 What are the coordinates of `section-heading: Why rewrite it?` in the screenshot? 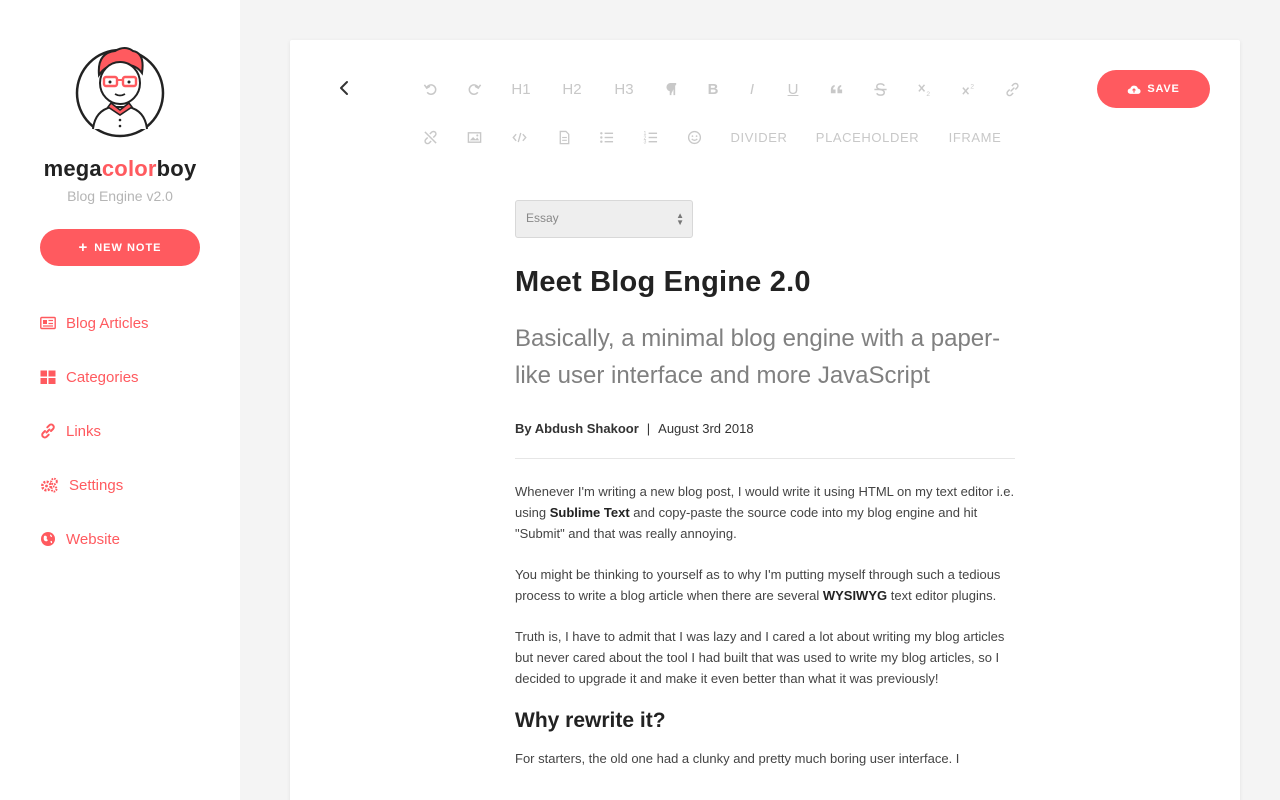 It's located at (765, 721).